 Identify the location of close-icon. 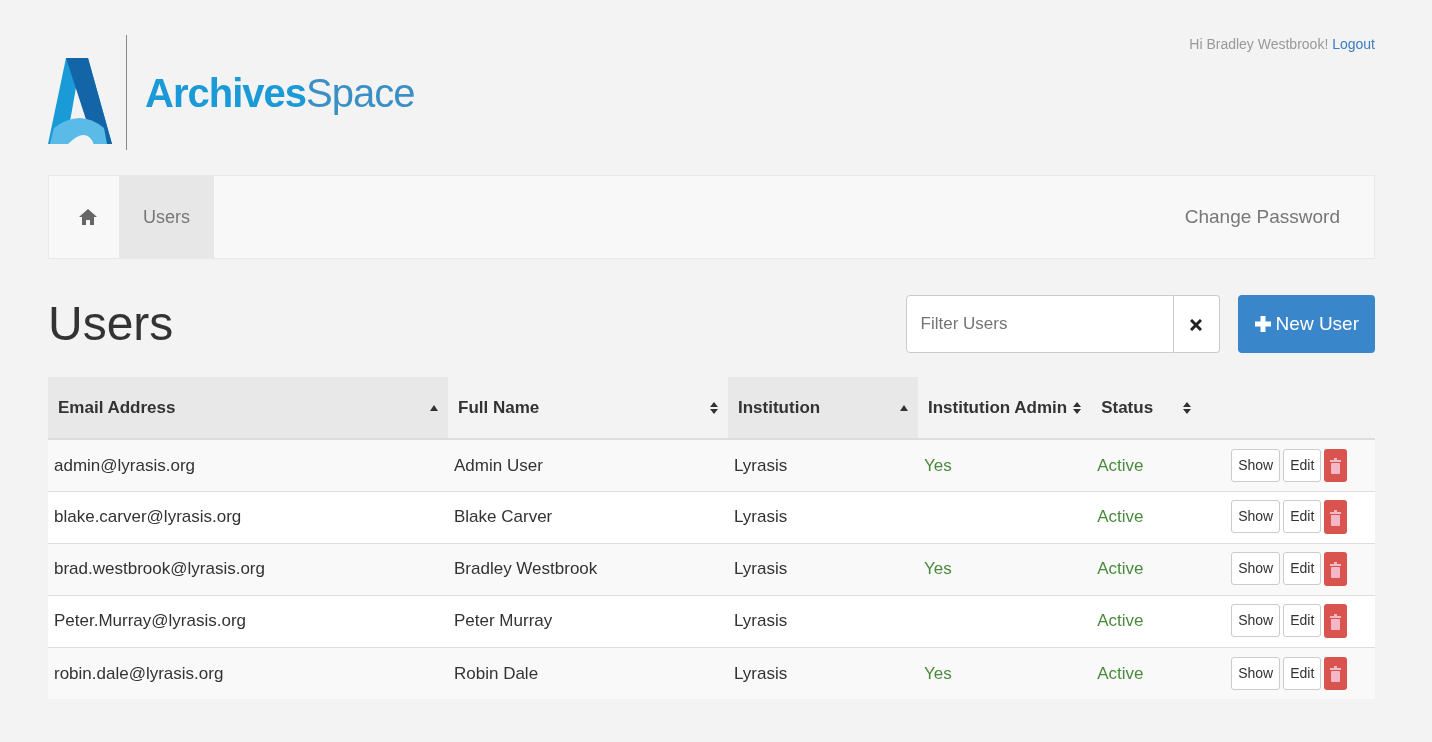
(1196, 324).